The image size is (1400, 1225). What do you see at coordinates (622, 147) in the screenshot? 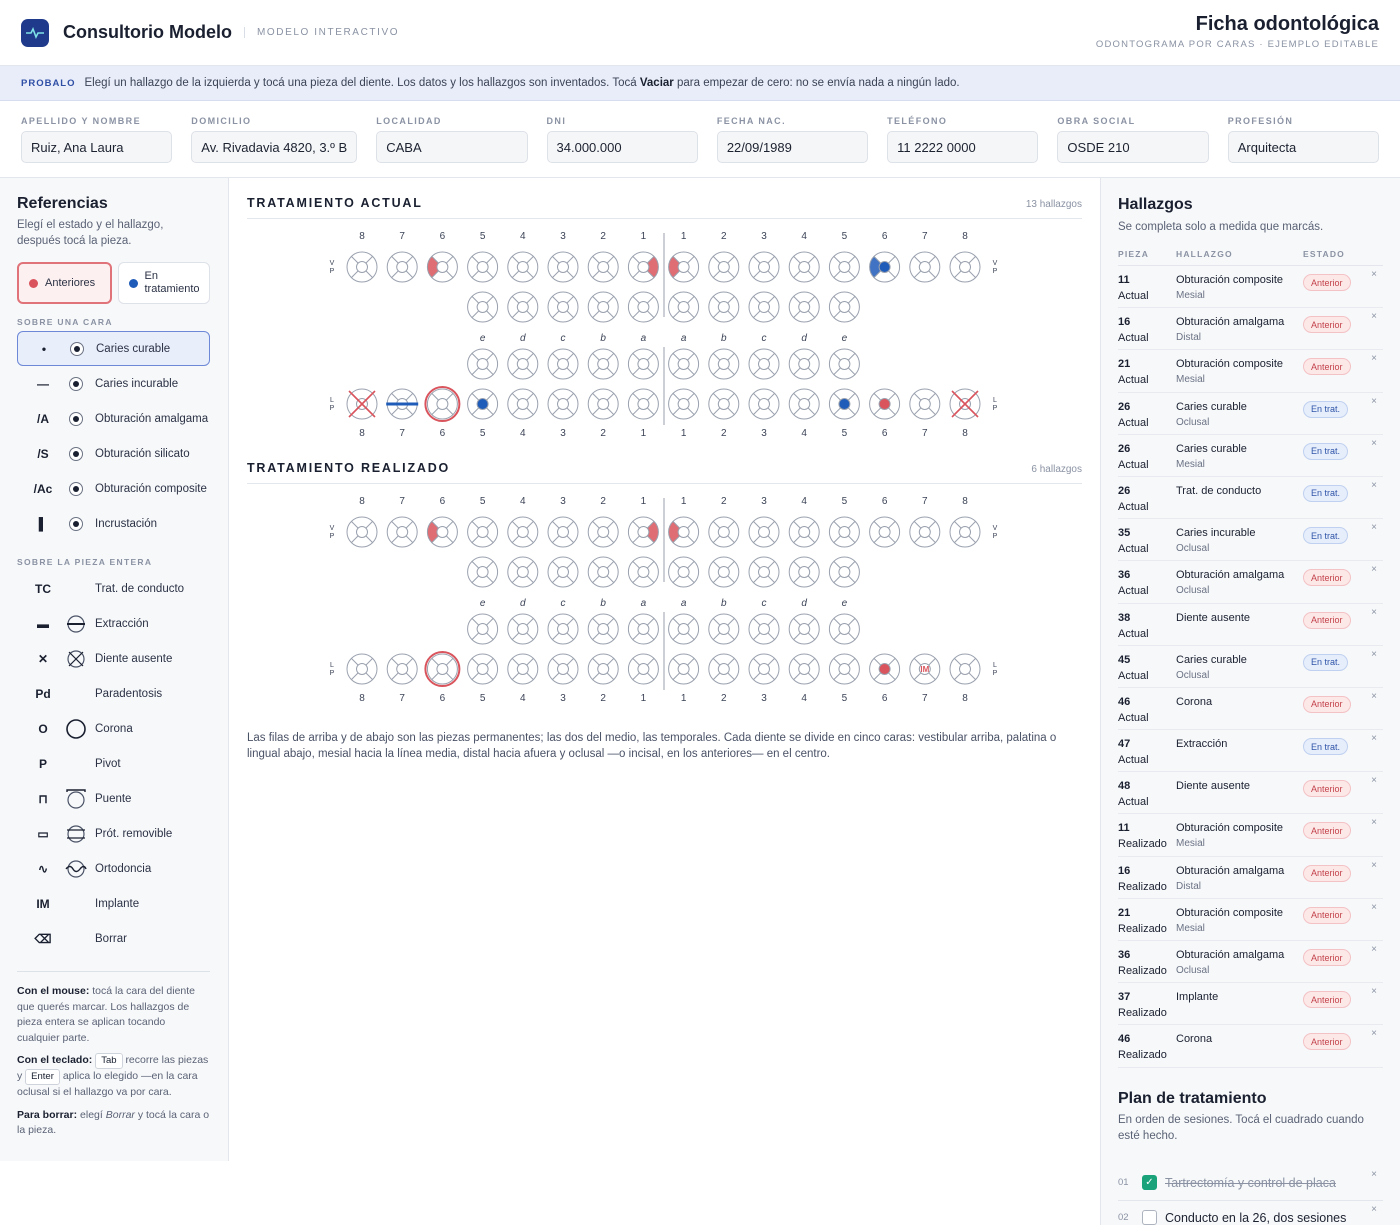
I see `patient-field-input: 34.000.000` at bounding box center [622, 147].